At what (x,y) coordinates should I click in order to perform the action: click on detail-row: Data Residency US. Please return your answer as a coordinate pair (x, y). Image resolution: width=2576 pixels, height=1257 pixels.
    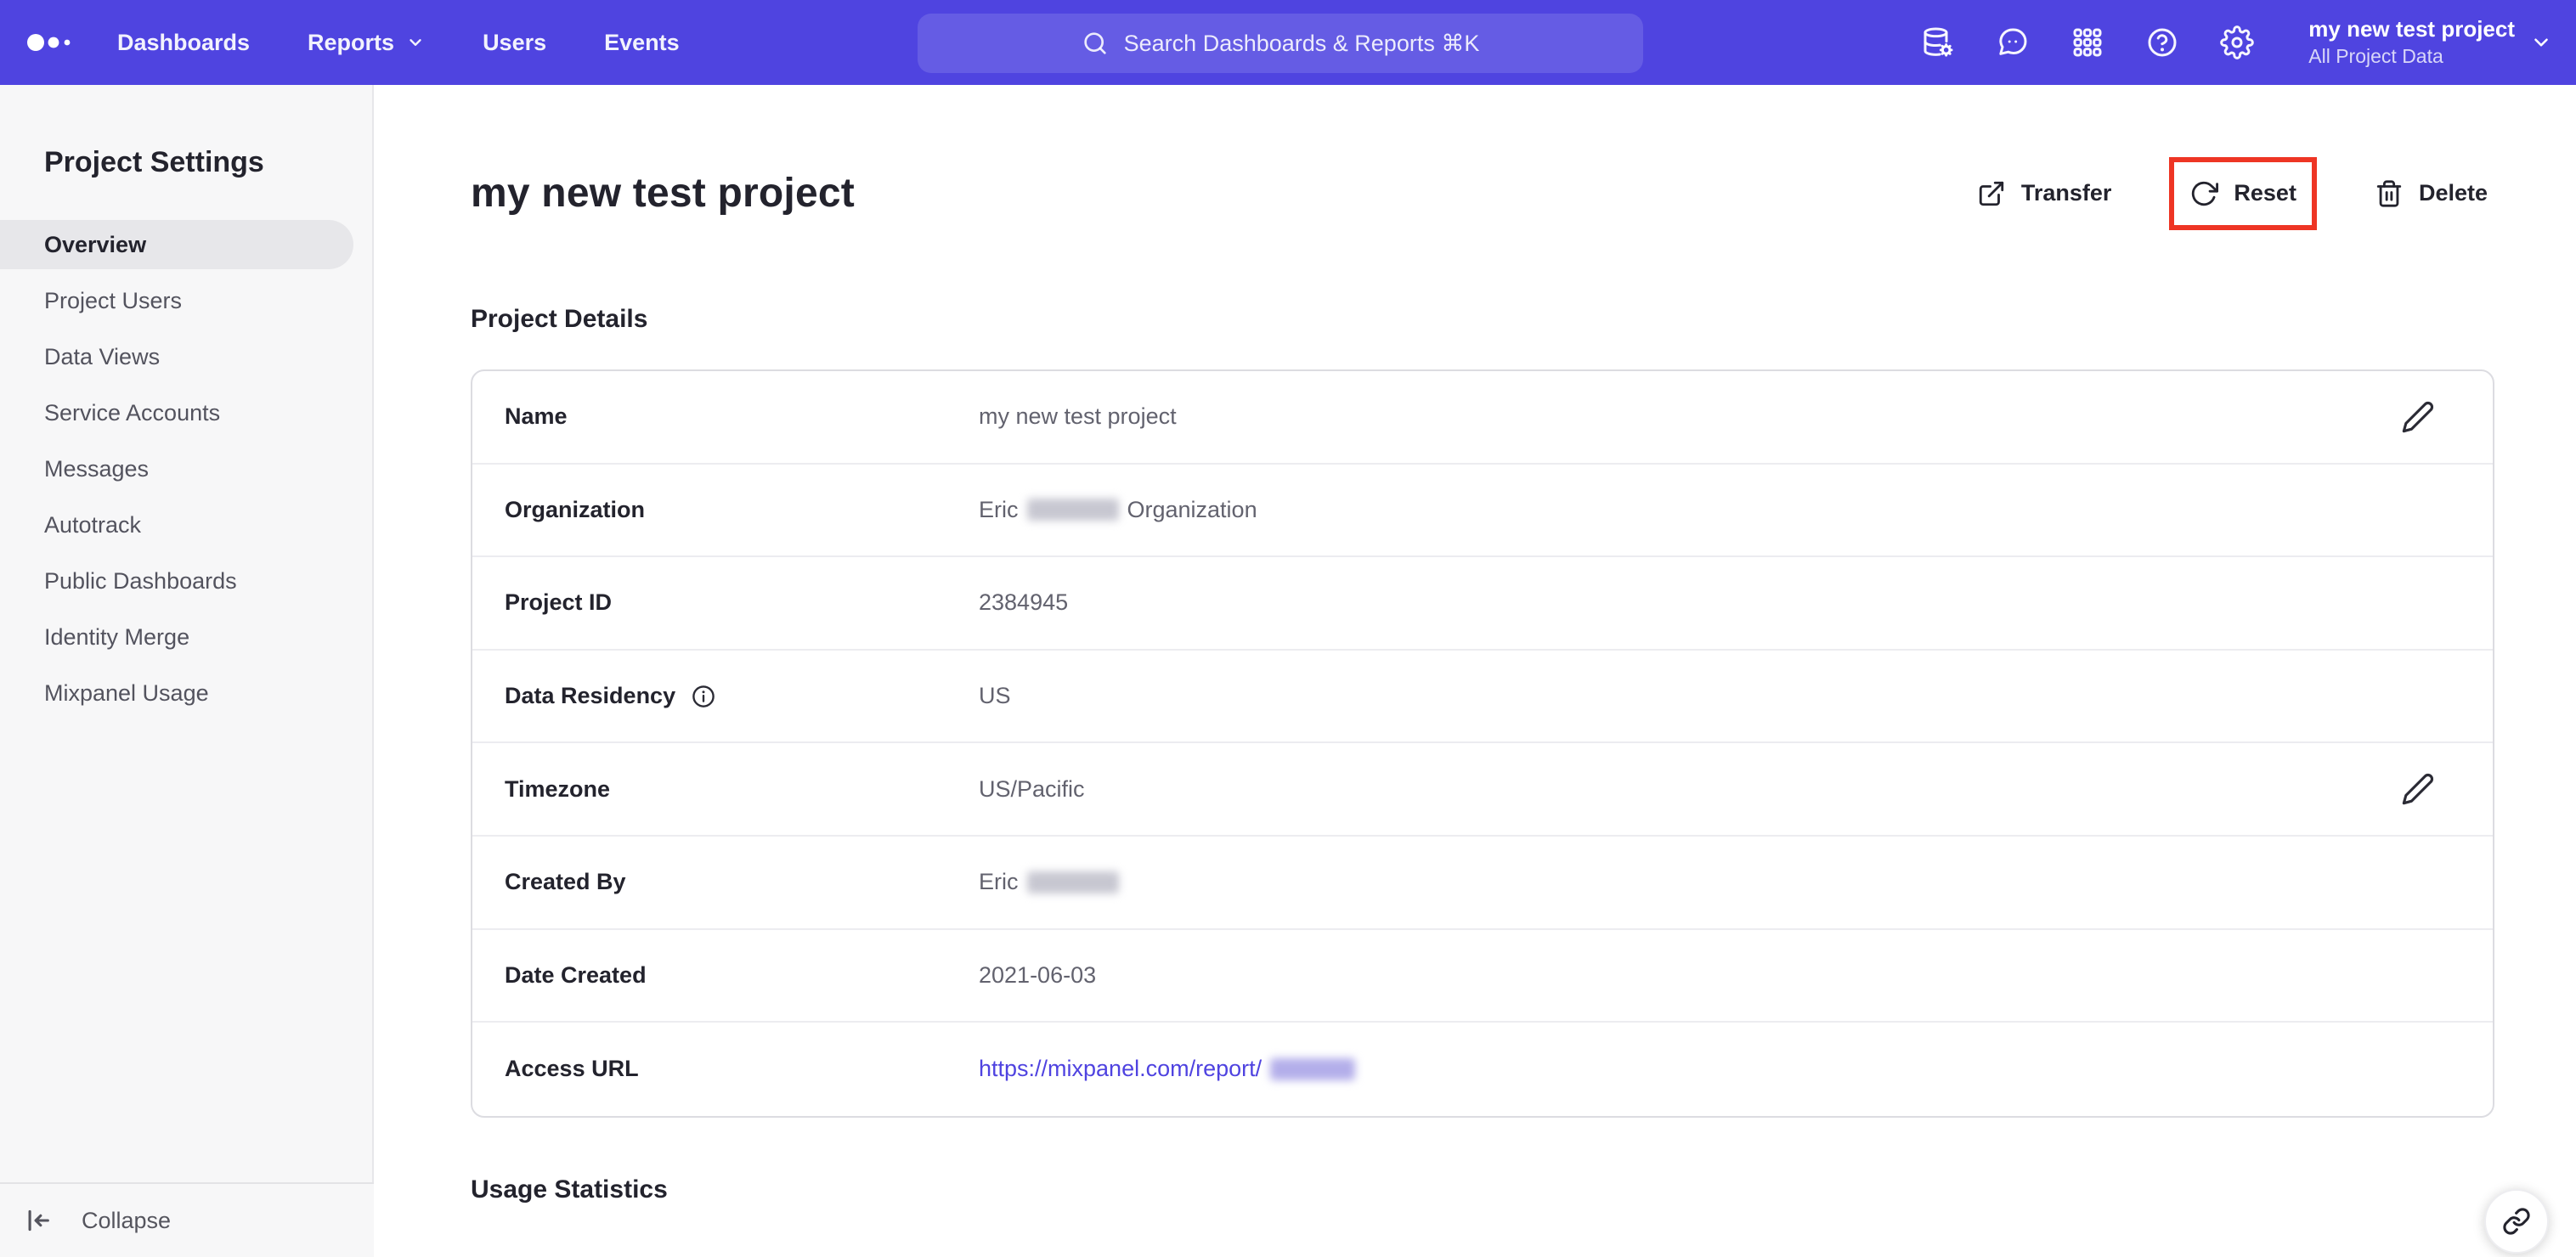
    Looking at the image, I should click on (1483, 697).